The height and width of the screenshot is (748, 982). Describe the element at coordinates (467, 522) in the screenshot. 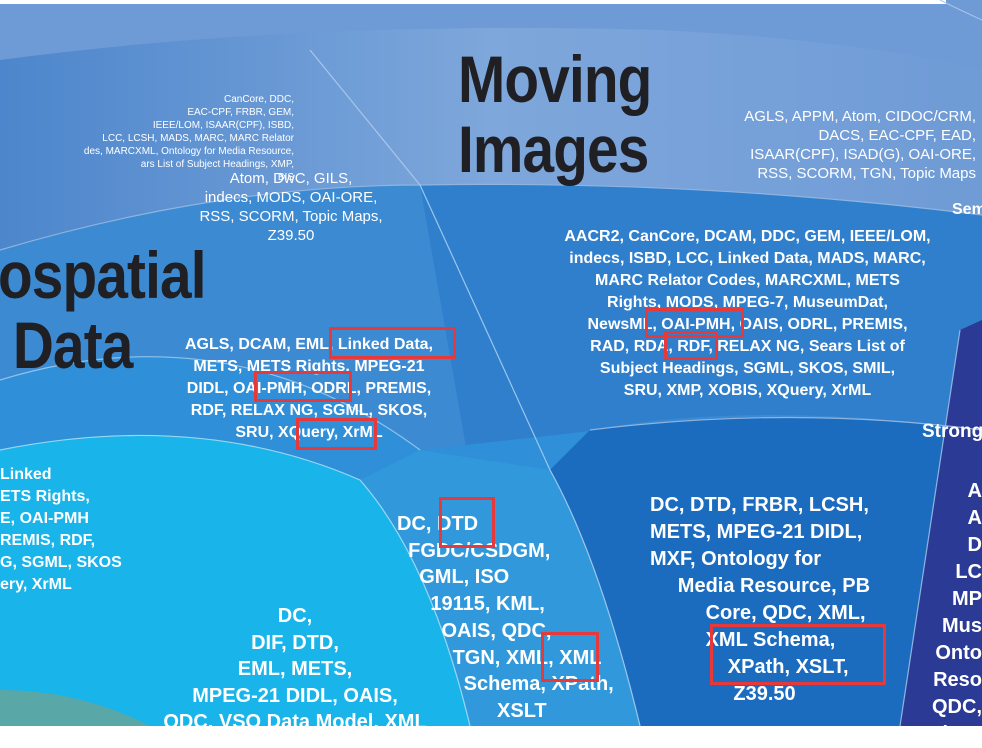

I see `highlight-dtd` at that location.